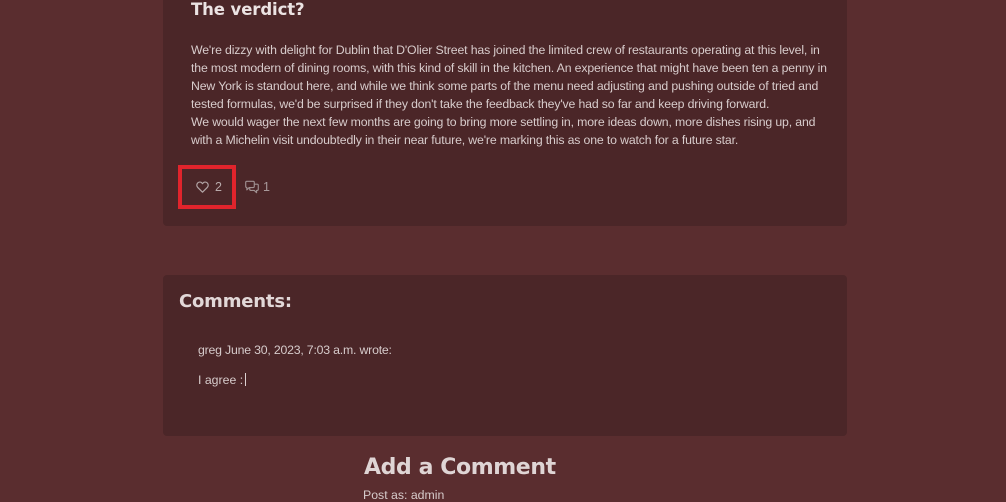 This screenshot has height=502, width=1006. Describe the element at coordinates (266, 187) in the screenshot. I see `comment-count: 1` at that location.